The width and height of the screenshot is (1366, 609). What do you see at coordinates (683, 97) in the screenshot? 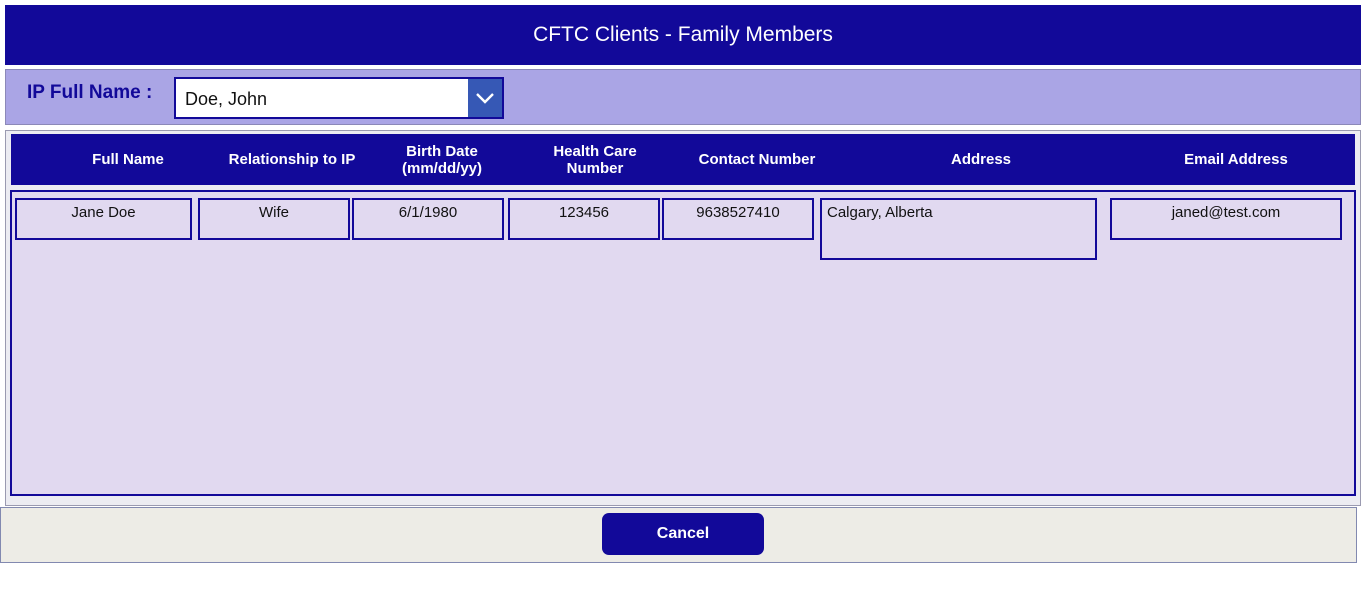
I see `filter-bar: IP Full Name : Doe, John` at bounding box center [683, 97].